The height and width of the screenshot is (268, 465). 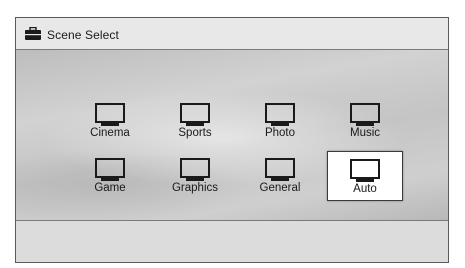 I want to click on scene-option-photo: Photo, so click(x=280, y=121).